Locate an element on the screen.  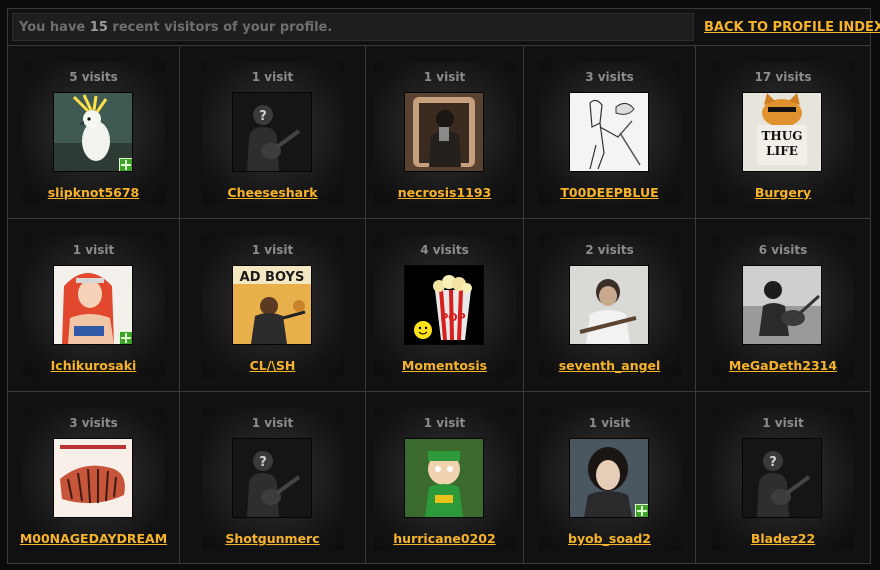
visitor-cell: 1 visit ? Cheeseshark is located at coordinates (273, 132).